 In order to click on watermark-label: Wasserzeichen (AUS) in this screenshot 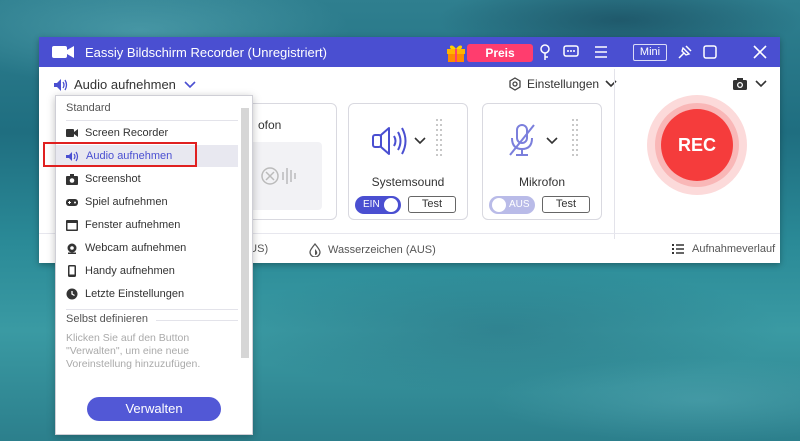, I will do `click(382, 250)`.